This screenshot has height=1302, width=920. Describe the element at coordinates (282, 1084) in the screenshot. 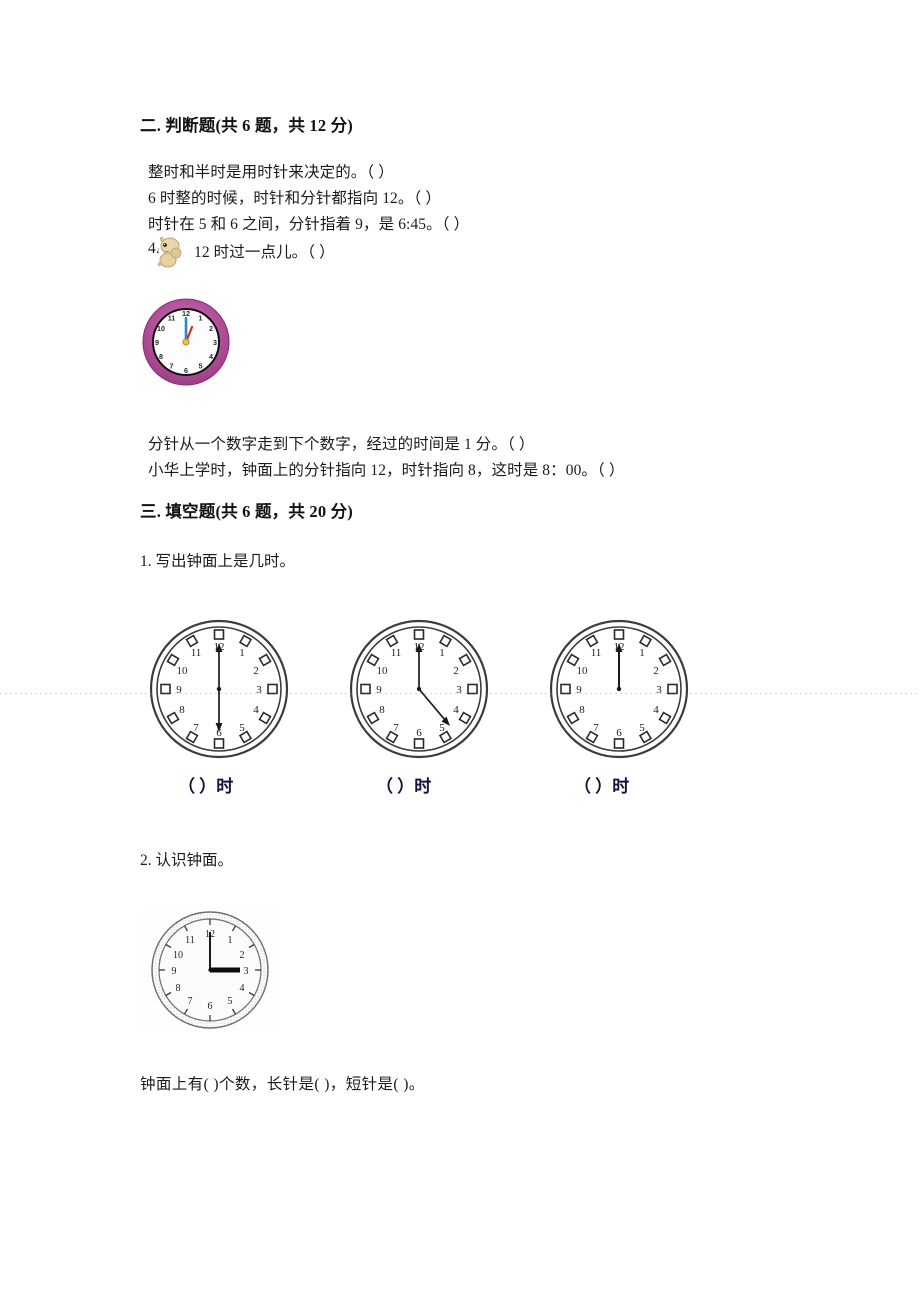

I see `fill-blank-sentence: 钟面上有( )个数，长针是( )，短针是( )。` at that location.